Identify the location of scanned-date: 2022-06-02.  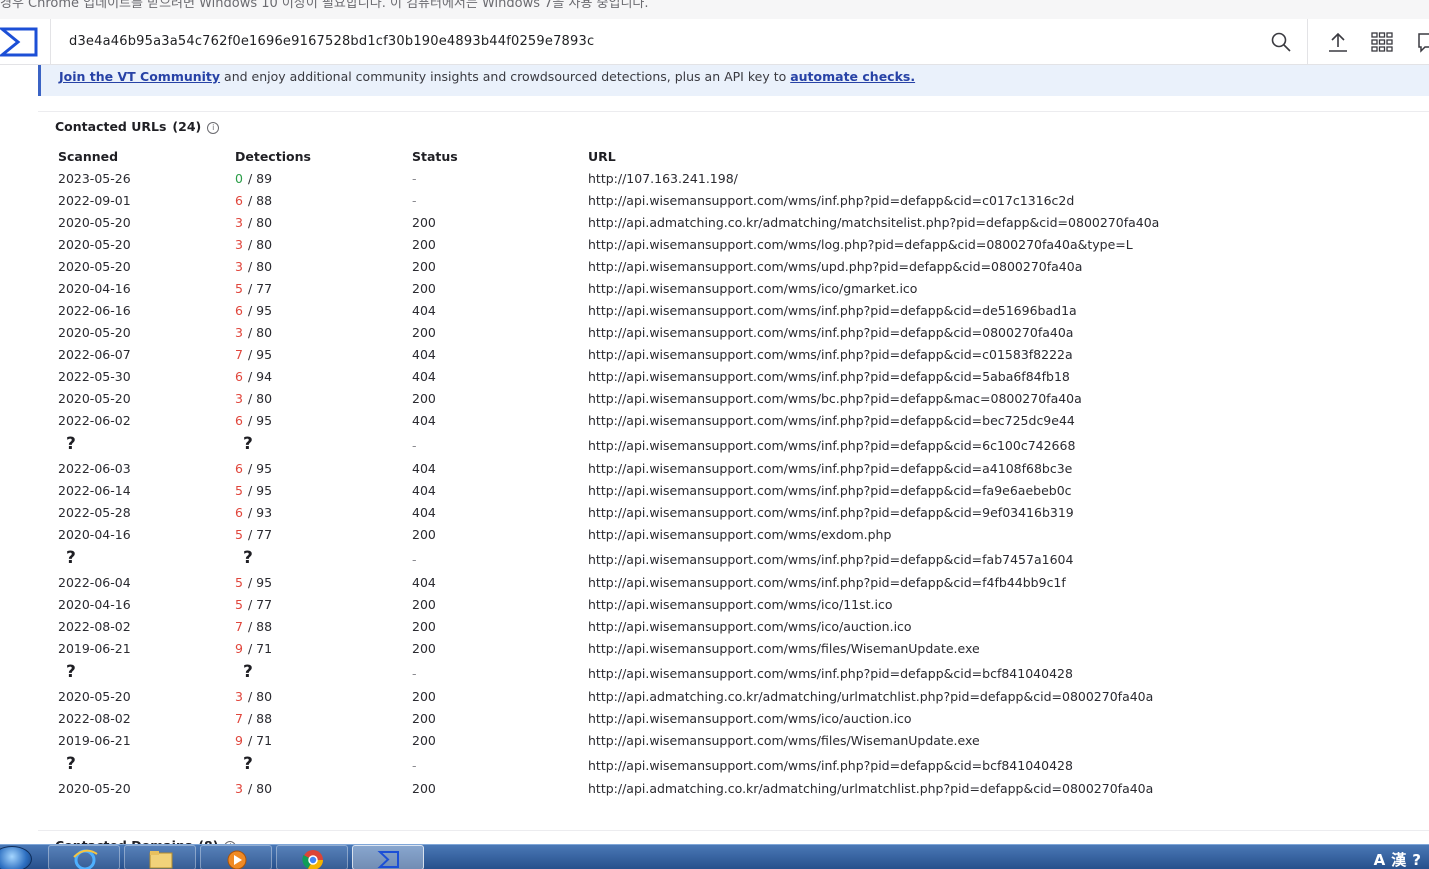
(94, 420).